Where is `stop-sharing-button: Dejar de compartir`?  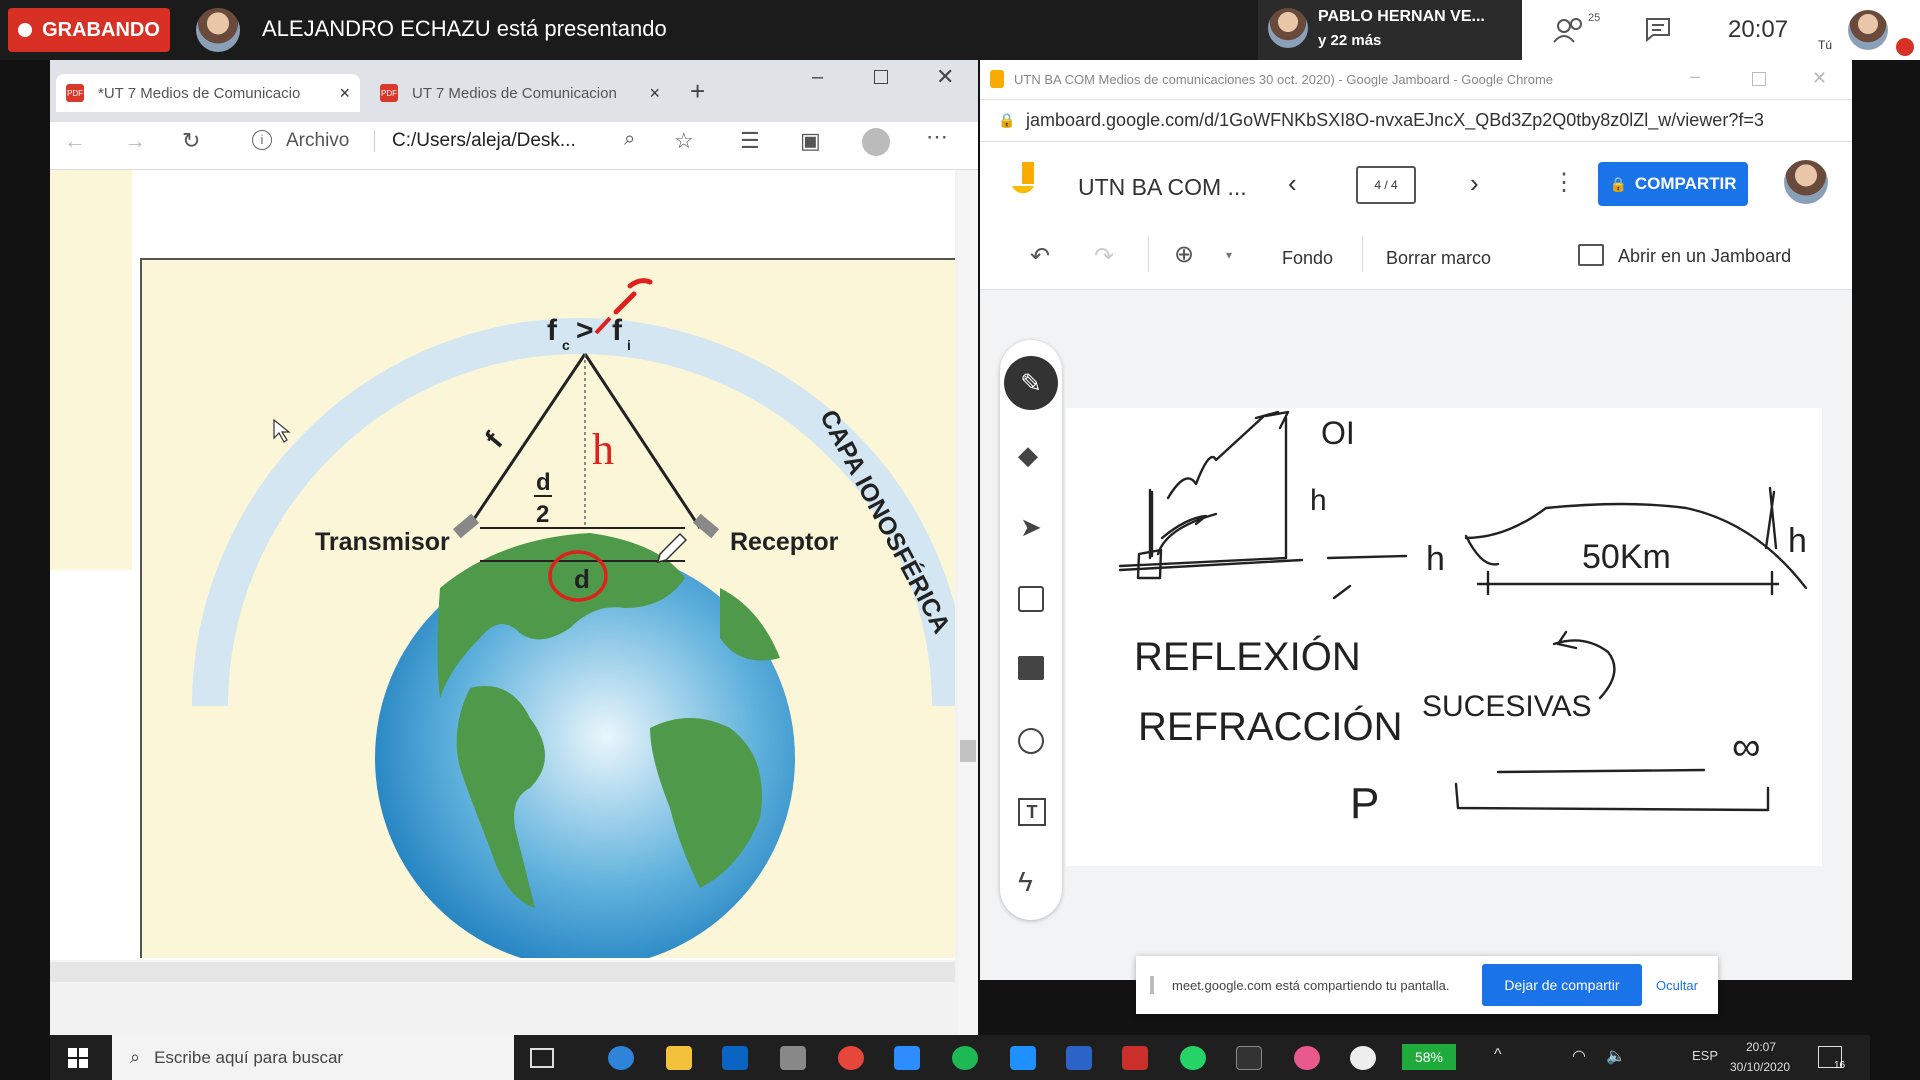
stop-sharing-button: Dejar de compartir is located at coordinates (1562, 985).